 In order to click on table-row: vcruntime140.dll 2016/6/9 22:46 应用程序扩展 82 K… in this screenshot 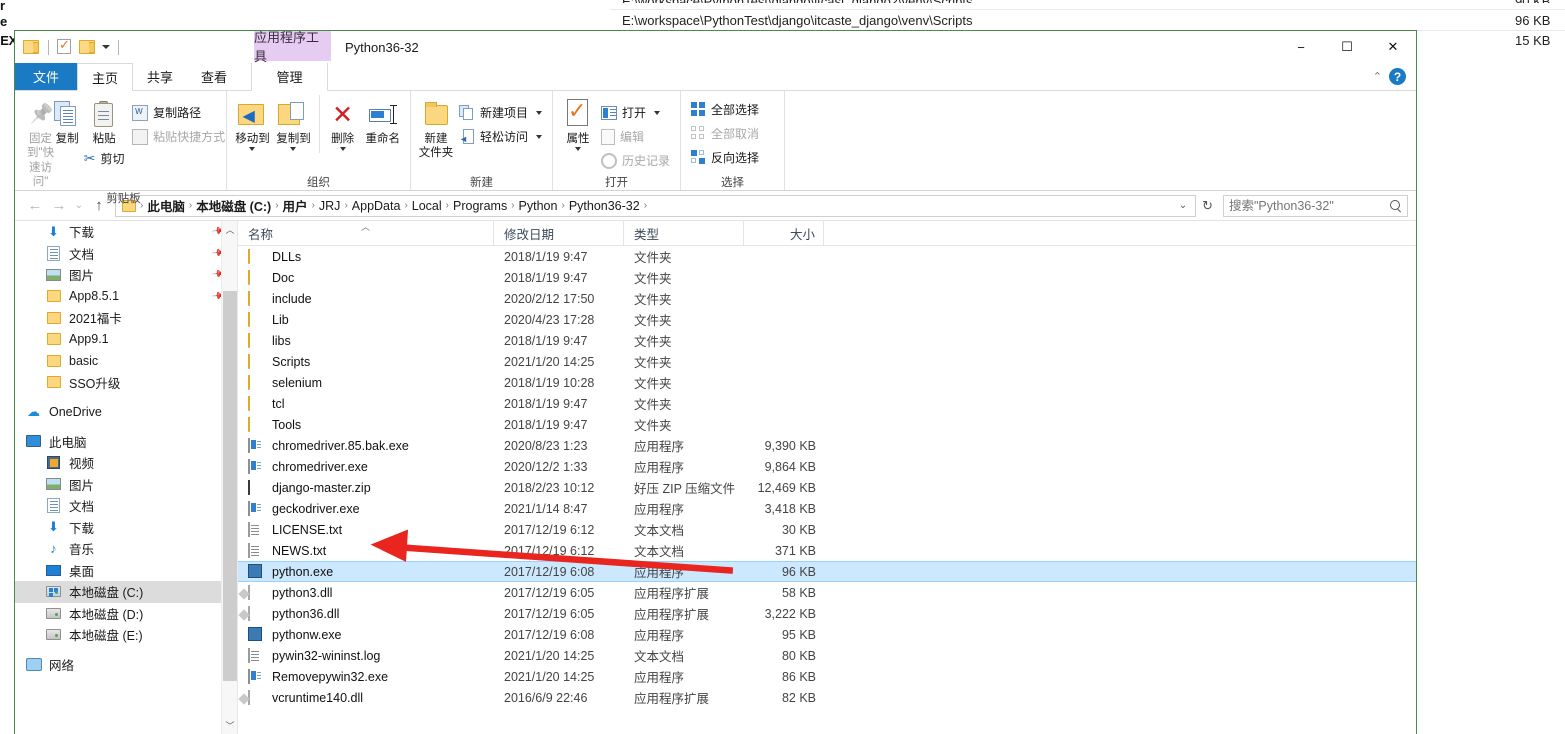, I will do `click(827, 697)`.